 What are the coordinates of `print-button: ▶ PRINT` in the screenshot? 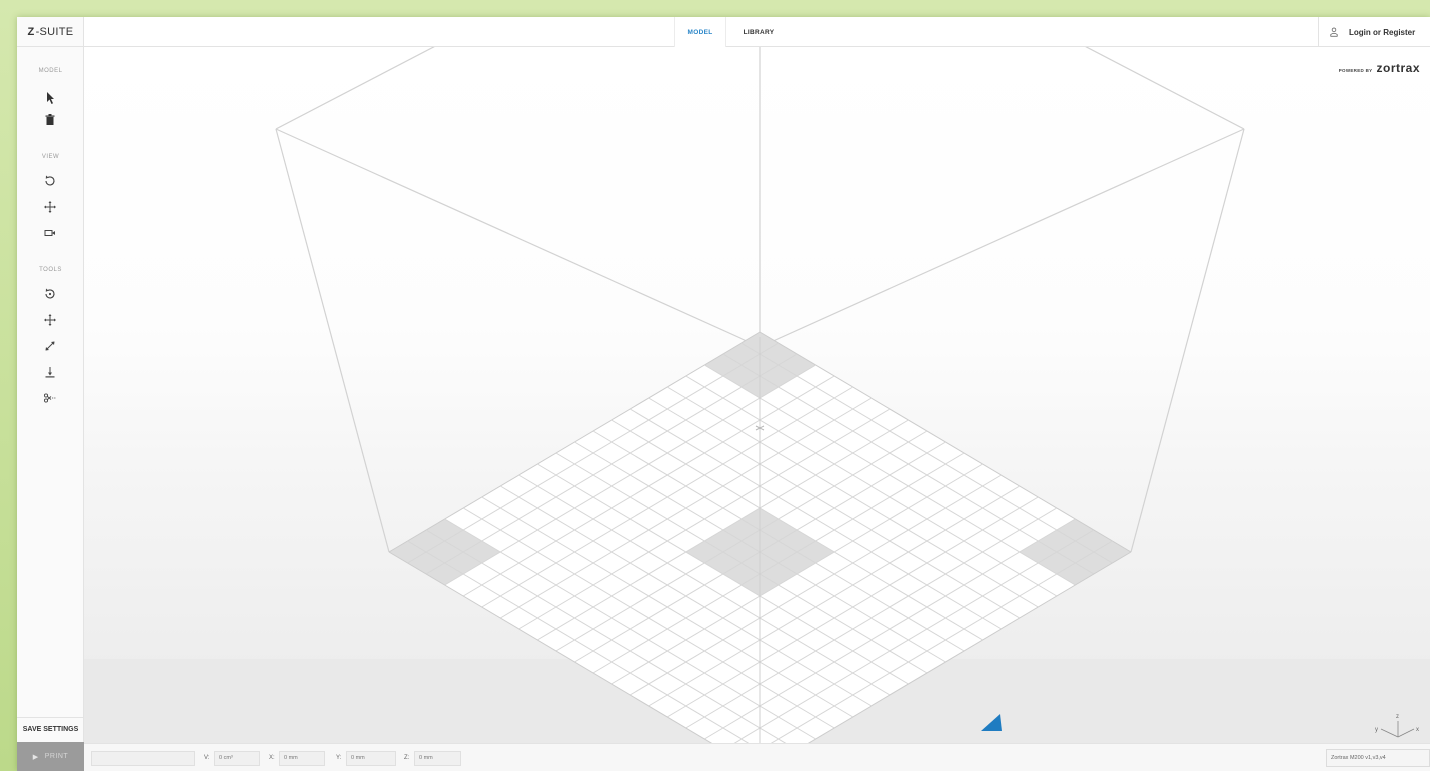 It's located at (50, 756).